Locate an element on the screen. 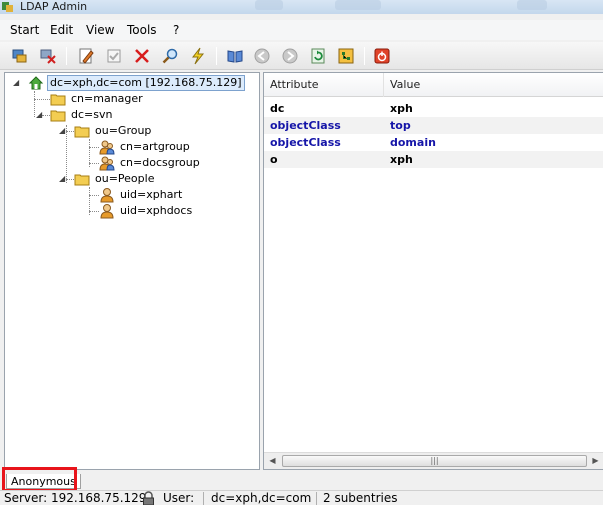 The height and width of the screenshot is (505, 603). scrollbar-thumb: ||| is located at coordinates (434, 461).